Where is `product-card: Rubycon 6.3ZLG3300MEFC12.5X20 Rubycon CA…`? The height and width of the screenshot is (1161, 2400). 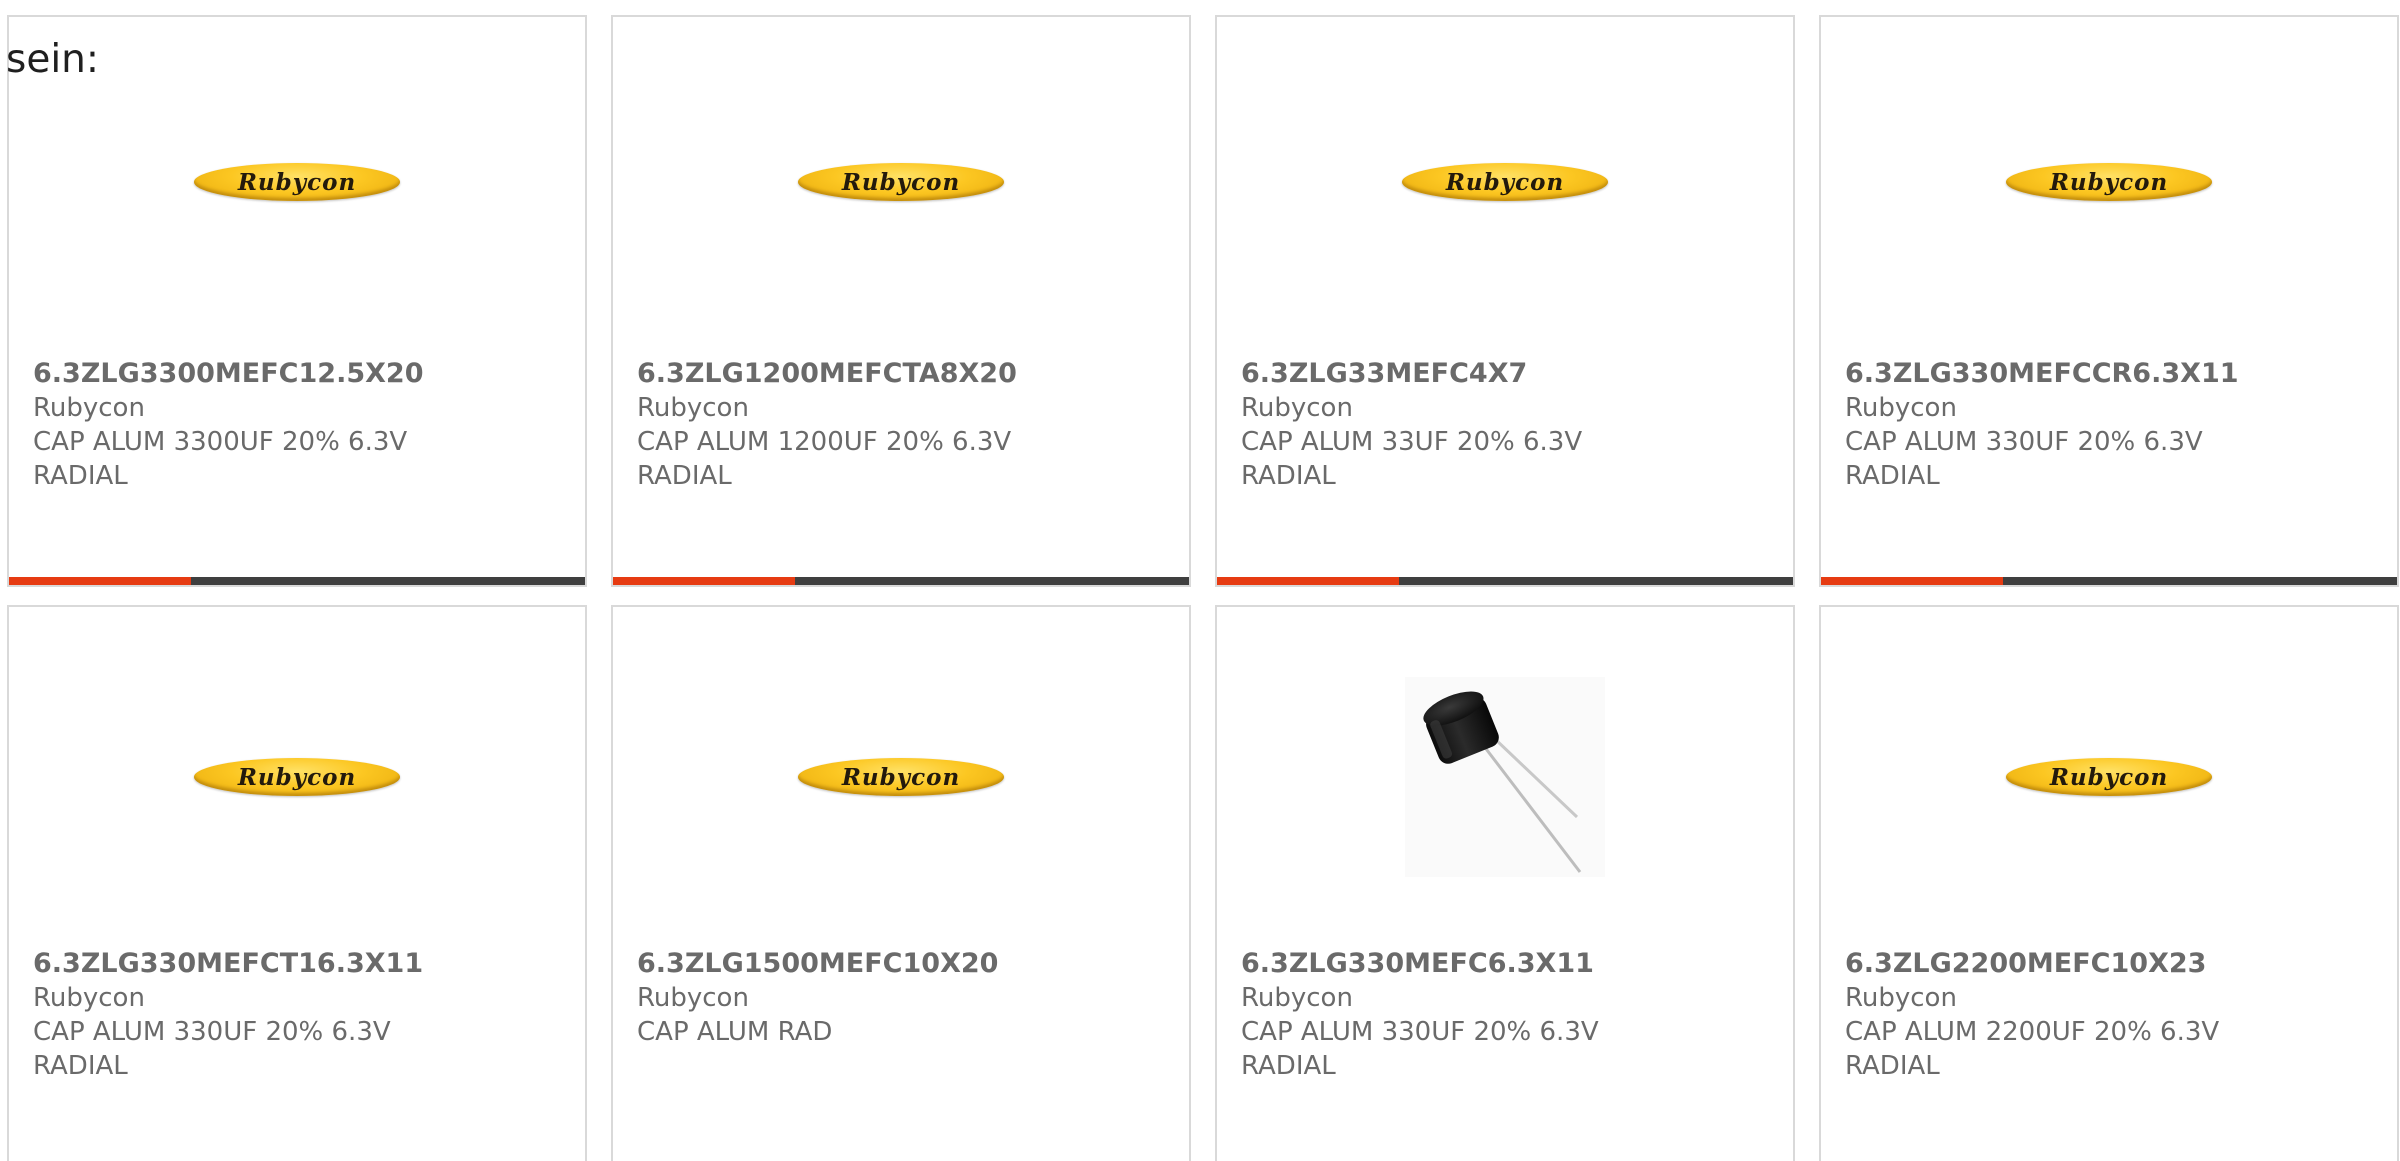 product-card: Rubycon 6.3ZLG3300MEFC12.5X20 Rubycon CA… is located at coordinates (297, 301).